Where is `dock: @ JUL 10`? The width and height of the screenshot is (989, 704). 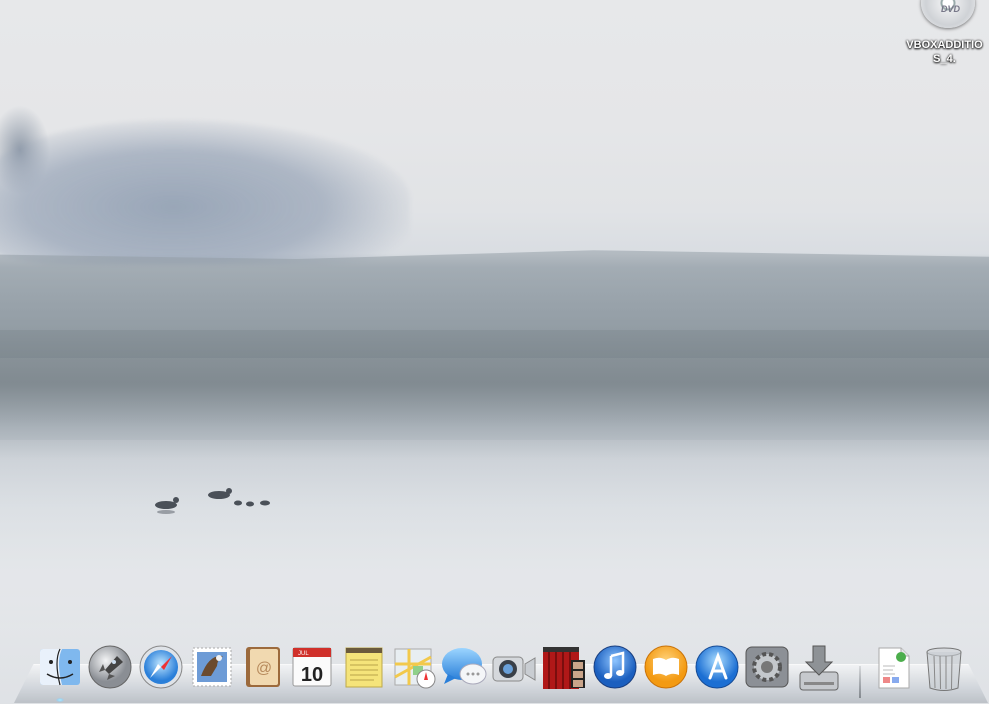 dock: @ JUL 10 is located at coordinates (494, 672).